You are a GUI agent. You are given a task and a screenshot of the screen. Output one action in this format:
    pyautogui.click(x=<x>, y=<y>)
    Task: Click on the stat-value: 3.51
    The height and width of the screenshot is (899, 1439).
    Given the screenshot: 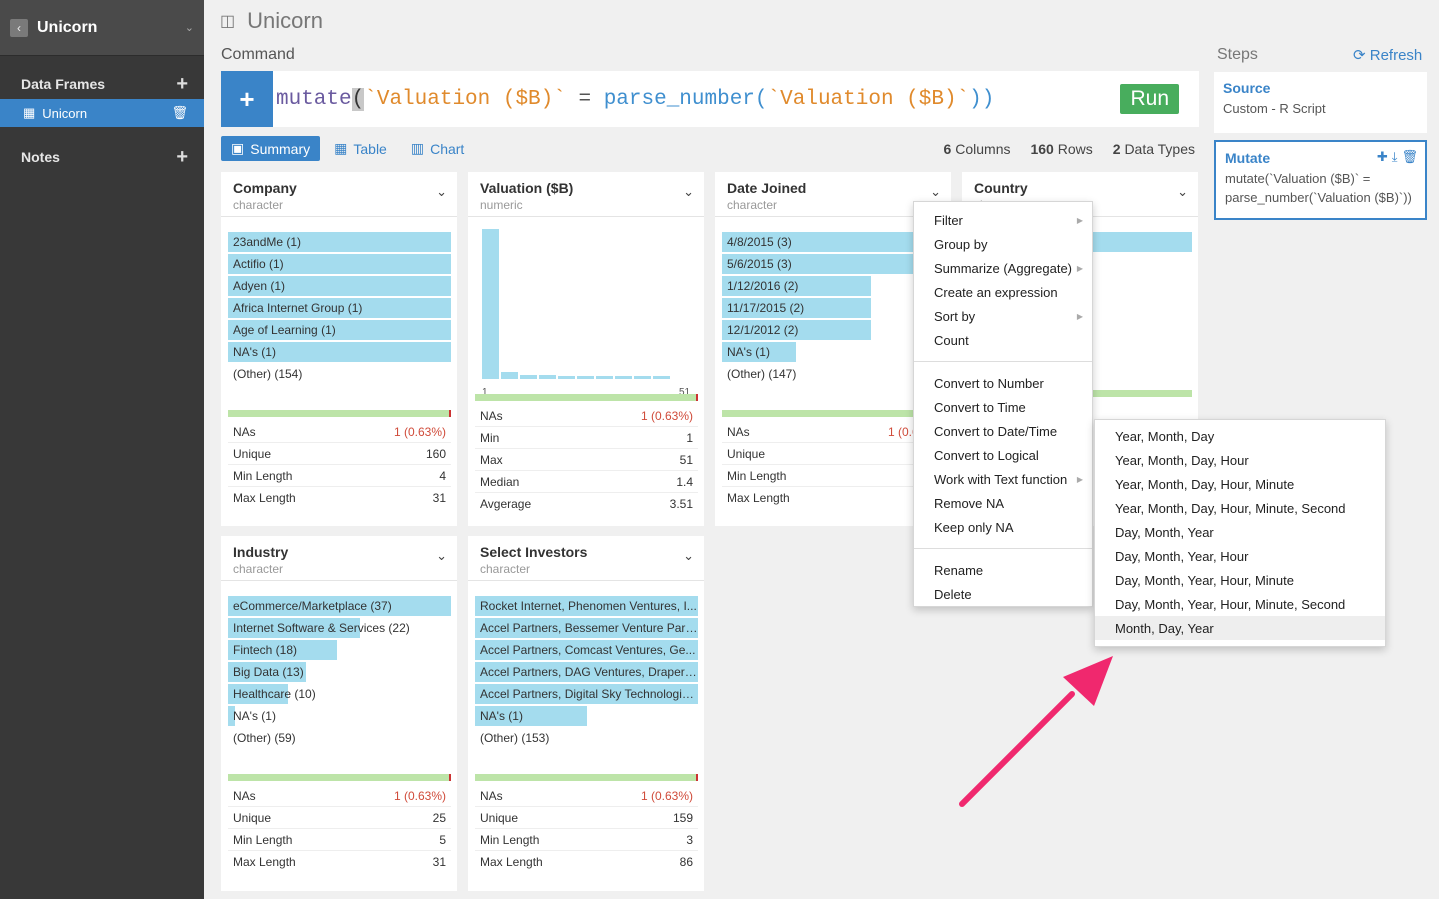 What is the action you would take?
    pyautogui.click(x=681, y=504)
    